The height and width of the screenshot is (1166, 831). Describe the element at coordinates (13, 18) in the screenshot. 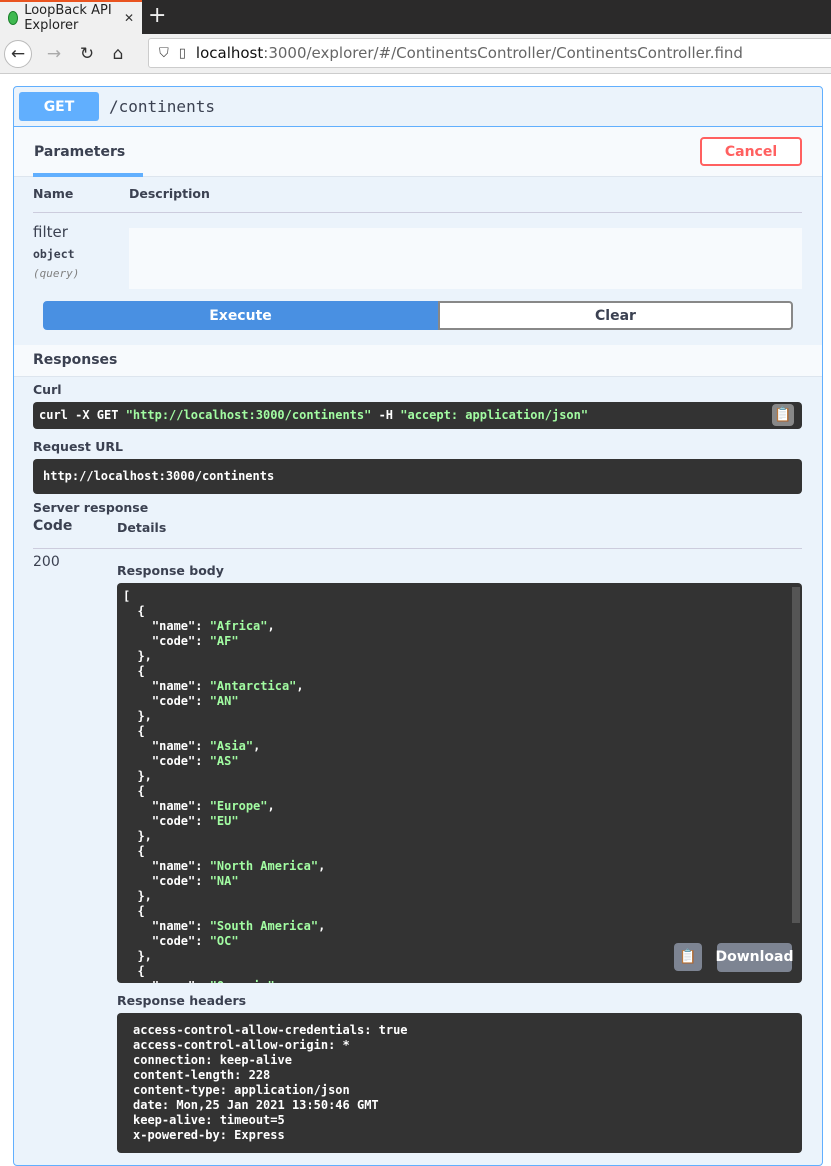

I see `loopback-favicon-icon` at that location.